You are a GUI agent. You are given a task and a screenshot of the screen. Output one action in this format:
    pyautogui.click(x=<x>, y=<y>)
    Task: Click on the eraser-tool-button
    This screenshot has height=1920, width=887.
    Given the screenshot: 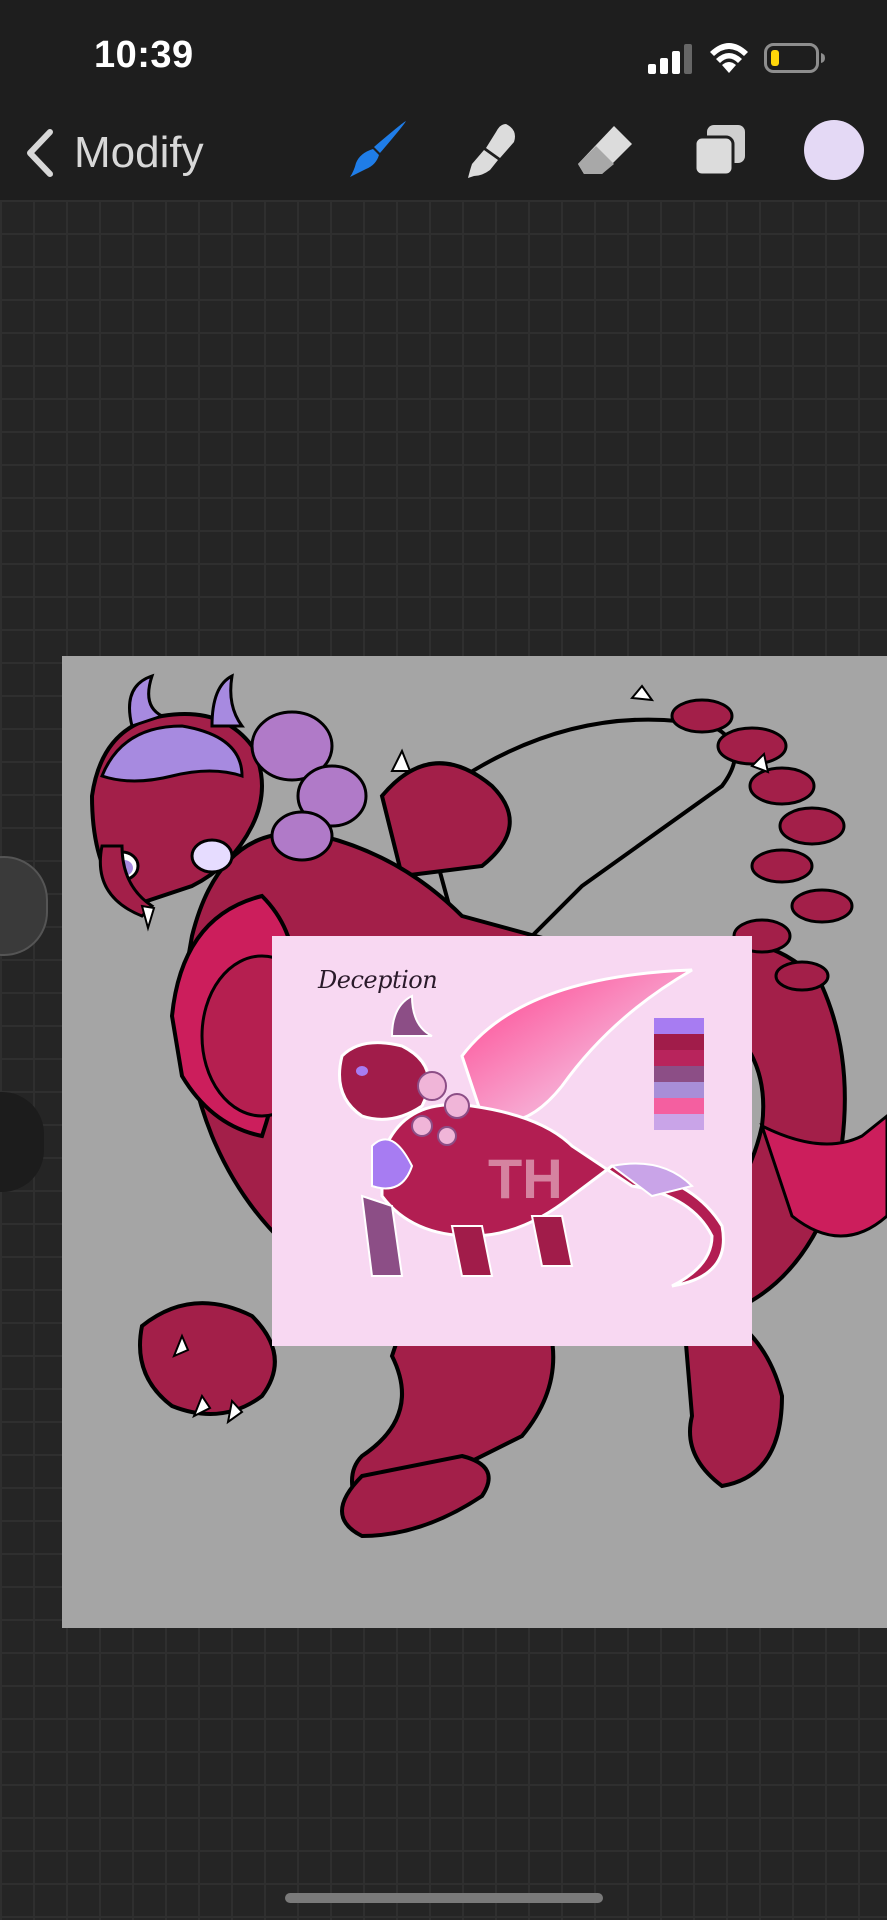 What is the action you would take?
    pyautogui.click(x=606, y=150)
    